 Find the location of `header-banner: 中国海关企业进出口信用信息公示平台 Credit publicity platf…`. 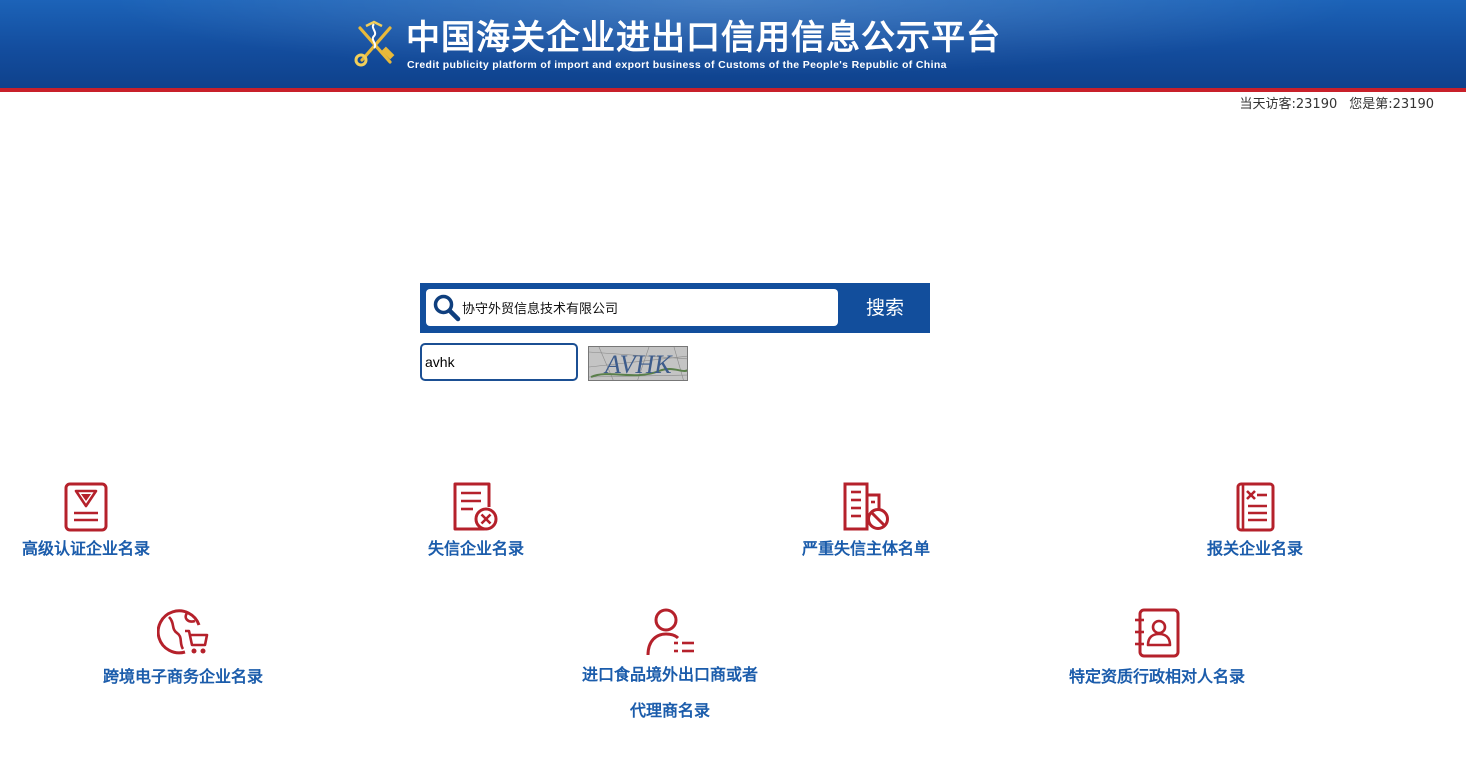

header-banner: 中国海关企业进出口信用信息公示平台 Credit publicity platf… is located at coordinates (733, 44).